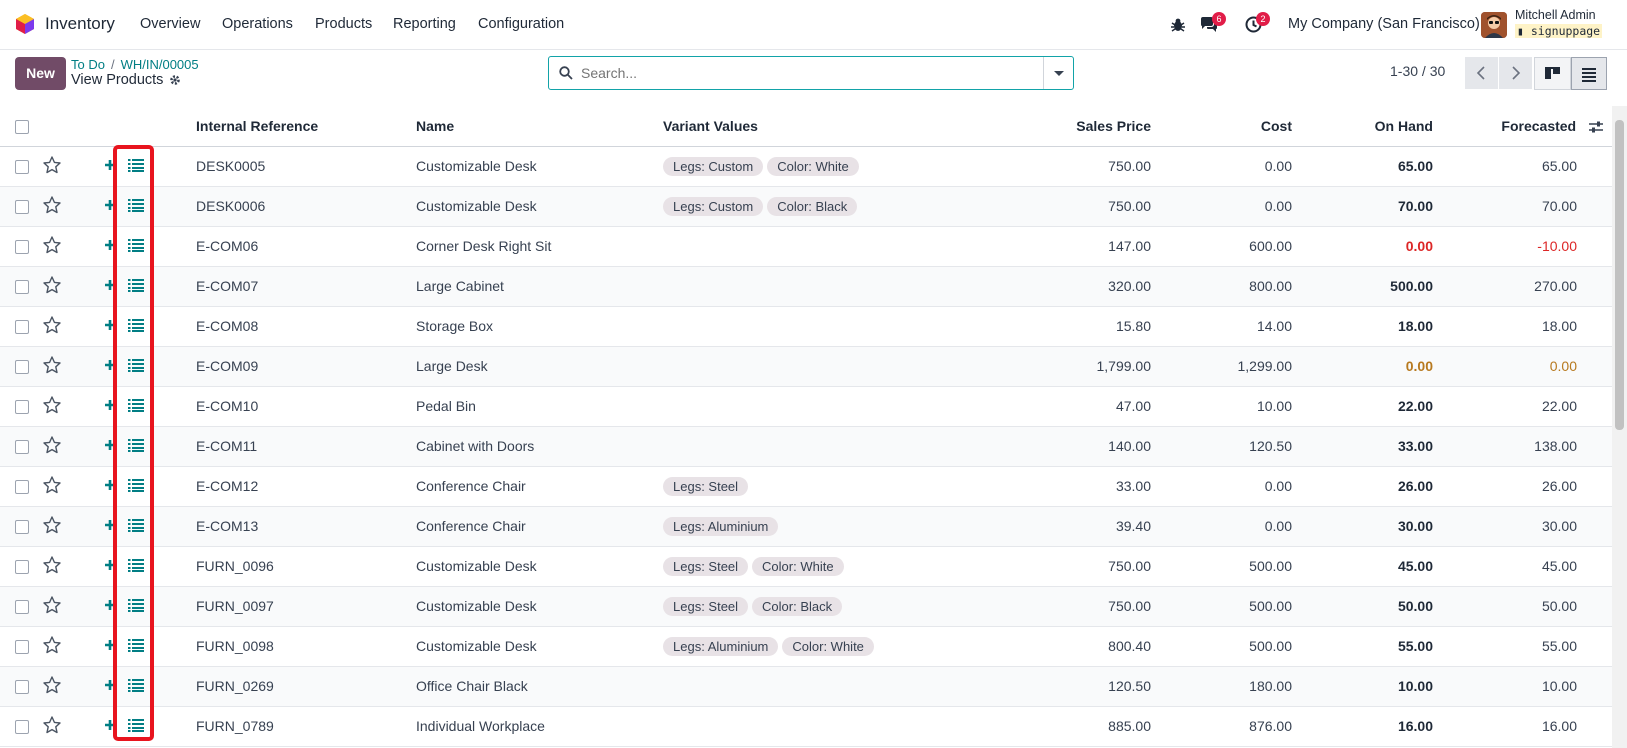 This screenshot has height=748, width=1627. What do you see at coordinates (838, 646) in the screenshot?
I see `cell-variant-values: Legs: Aluminium Color: White` at bounding box center [838, 646].